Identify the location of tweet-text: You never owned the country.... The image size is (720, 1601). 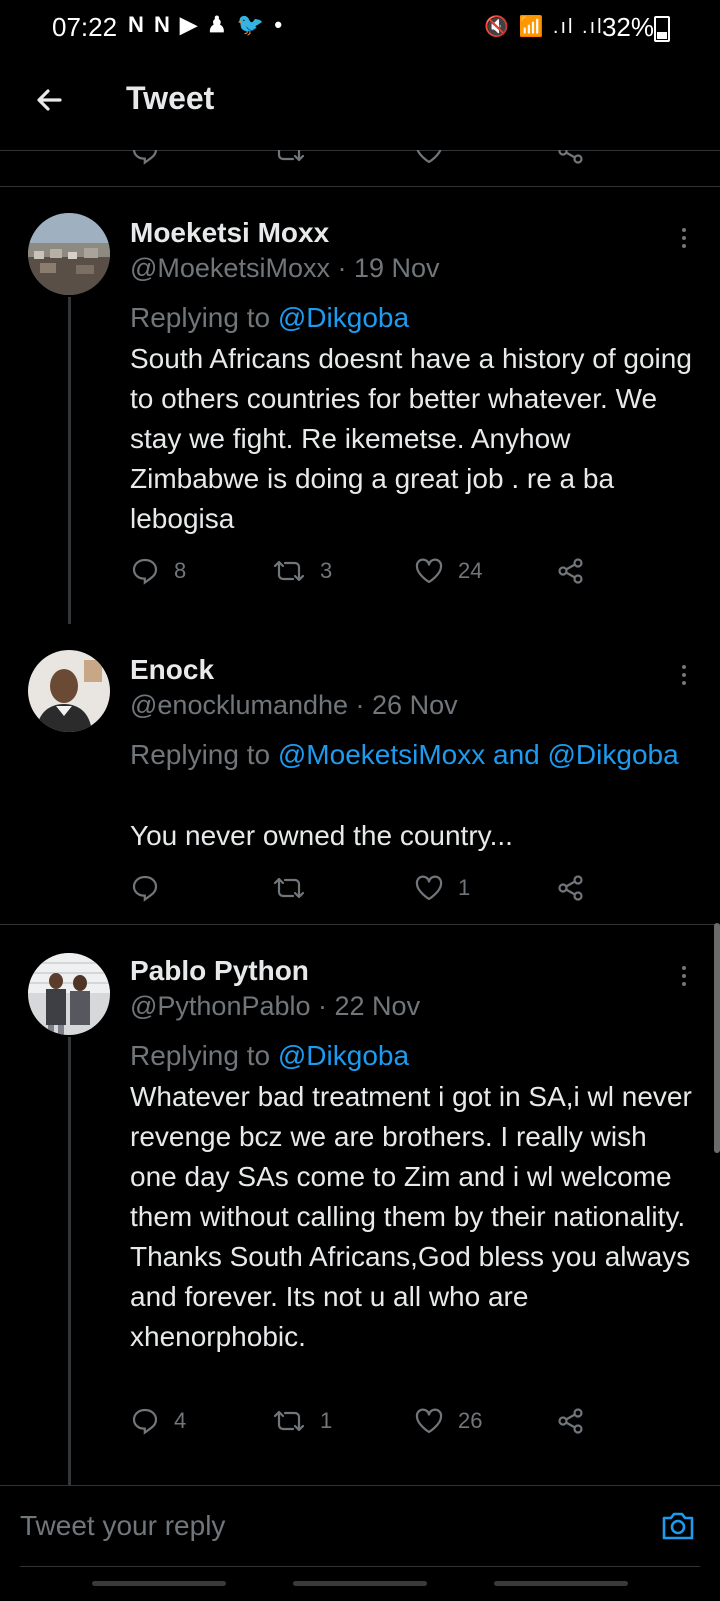
(321, 835).